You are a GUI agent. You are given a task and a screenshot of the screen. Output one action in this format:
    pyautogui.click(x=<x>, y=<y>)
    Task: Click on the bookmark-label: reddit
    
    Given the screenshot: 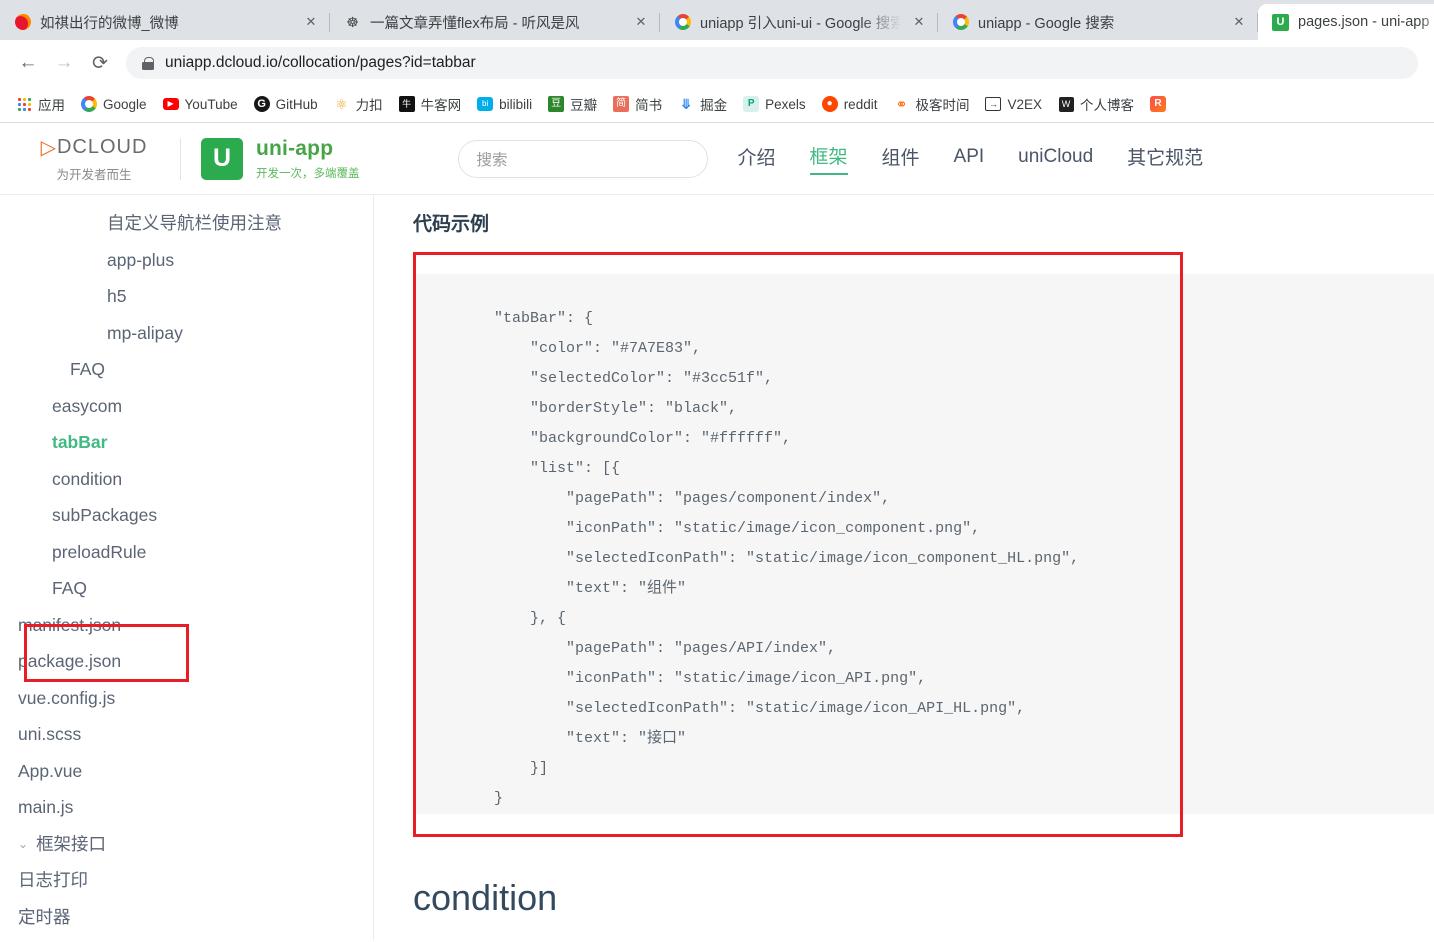 What is the action you would take?
    pyautogui.click(x=860, y=104)
    